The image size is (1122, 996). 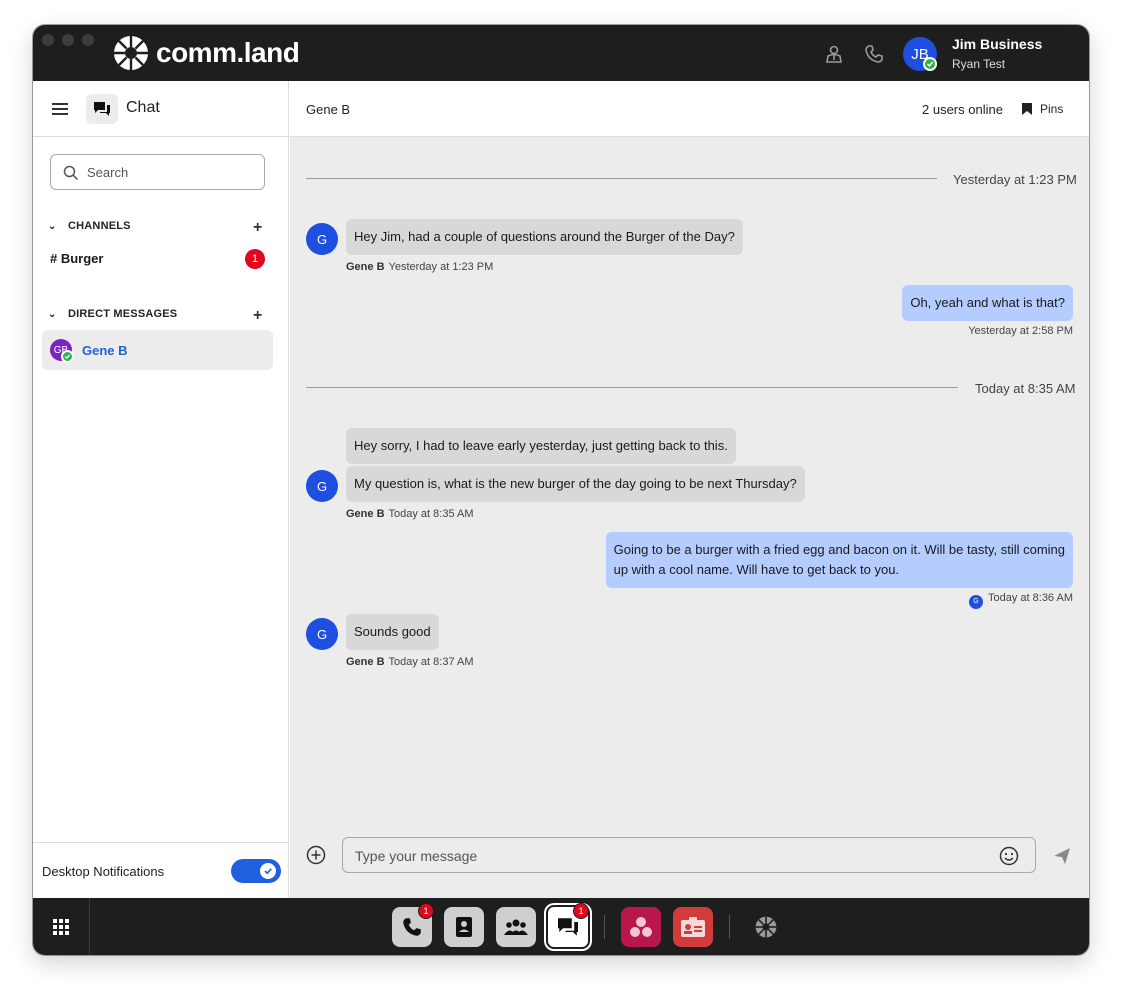 I want to click on window-zoom-button, so click(x=88, y=40).